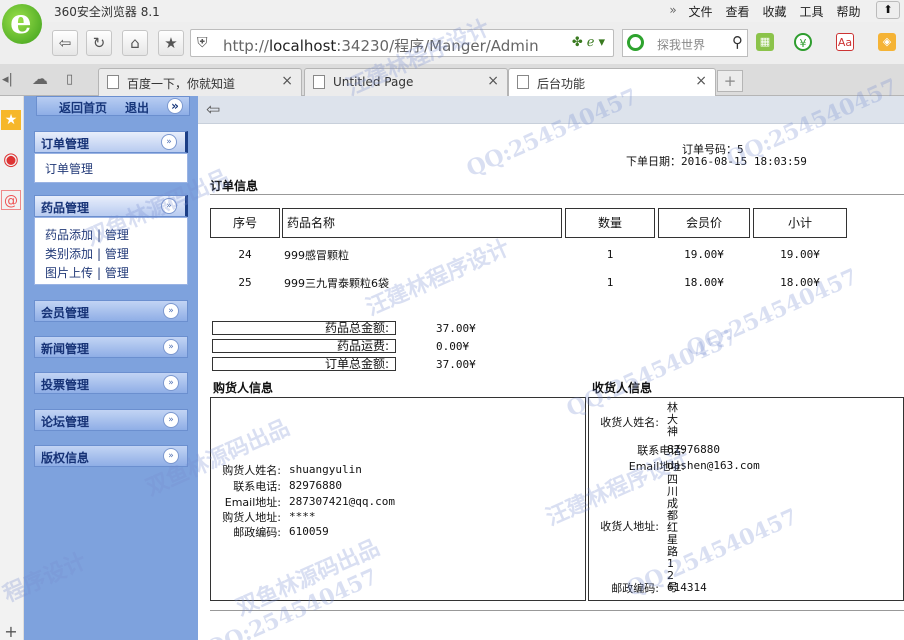 This screenshot has height=640, width=904. I want to click on menu-item-drug-manage: | 管理, so click(113, 234).